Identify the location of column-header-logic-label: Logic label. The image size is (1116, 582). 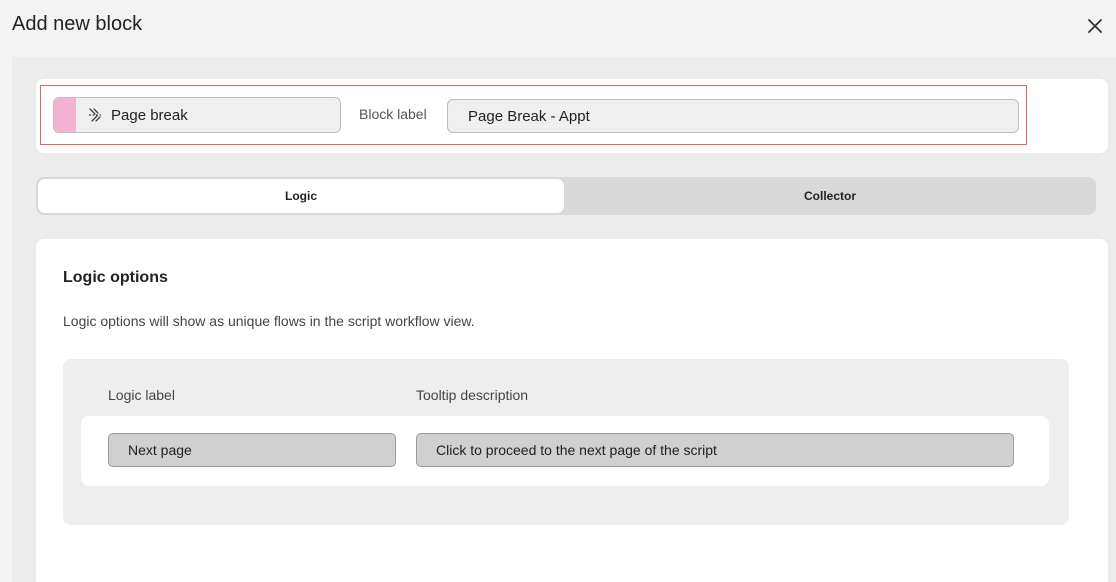
(141, 395).